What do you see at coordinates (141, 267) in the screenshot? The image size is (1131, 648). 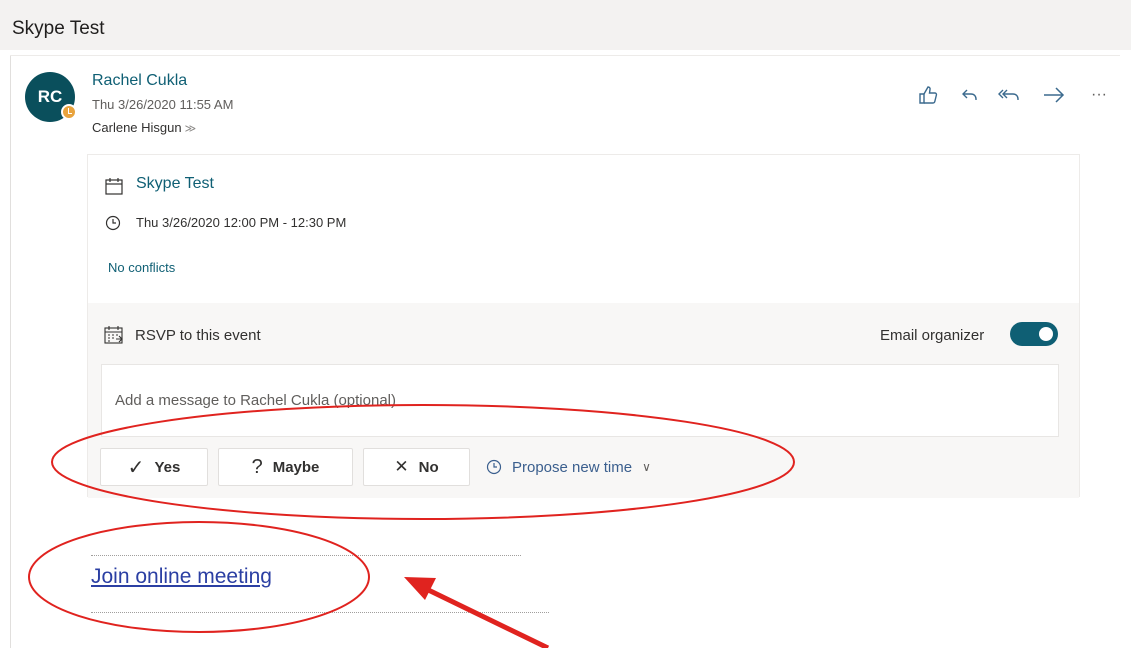 I see `no-conflicts-link: No conflicts` at bounding box center [141, 267].